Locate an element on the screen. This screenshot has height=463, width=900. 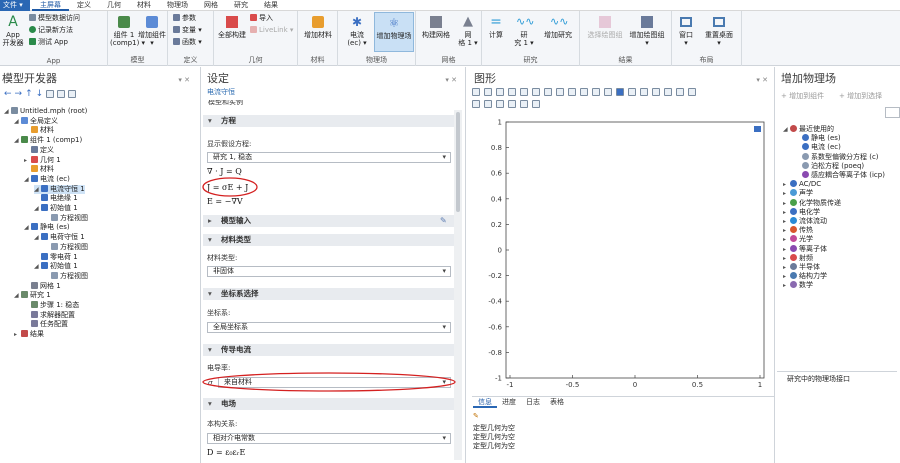
physics-tree-node: ▸ 化学物质传递 is located at coordinates (812, 203).